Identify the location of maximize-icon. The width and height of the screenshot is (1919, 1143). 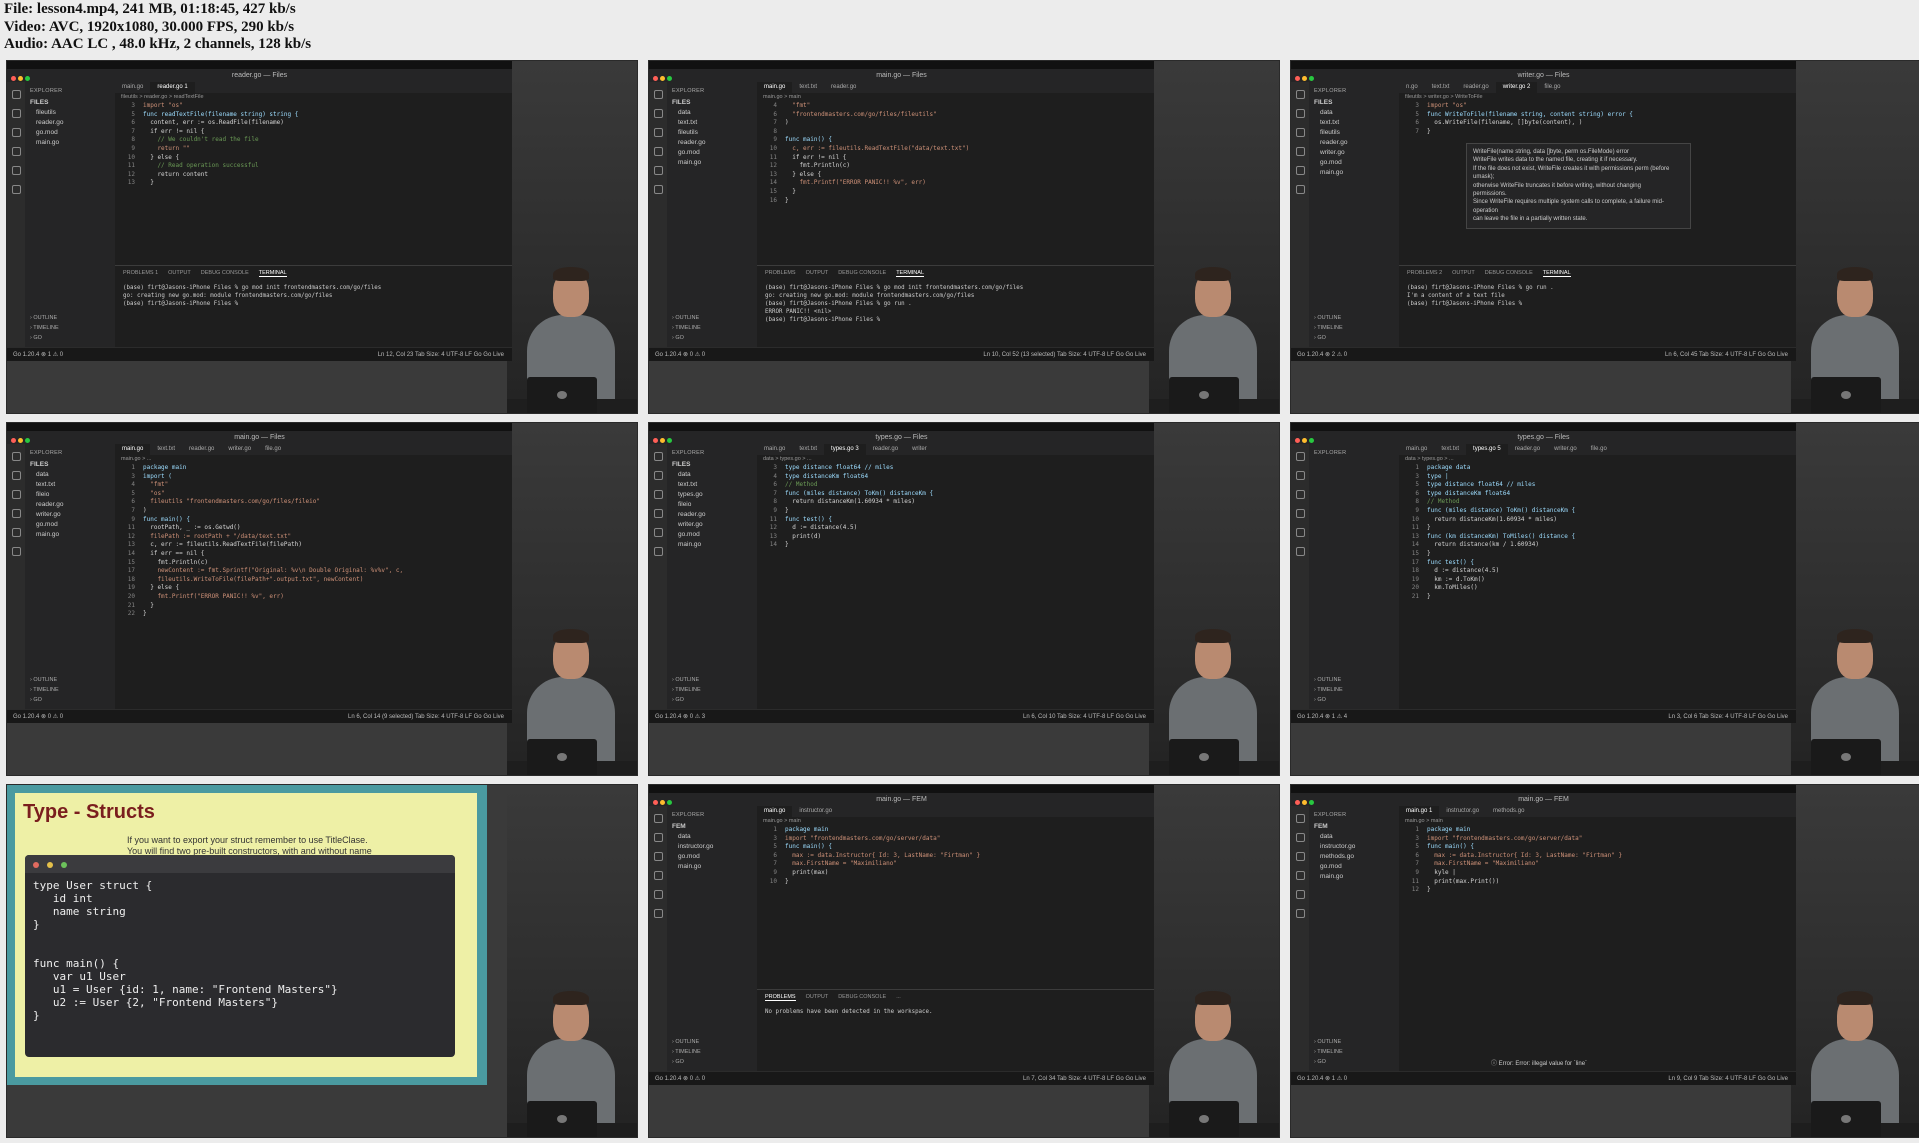
(669, 78).